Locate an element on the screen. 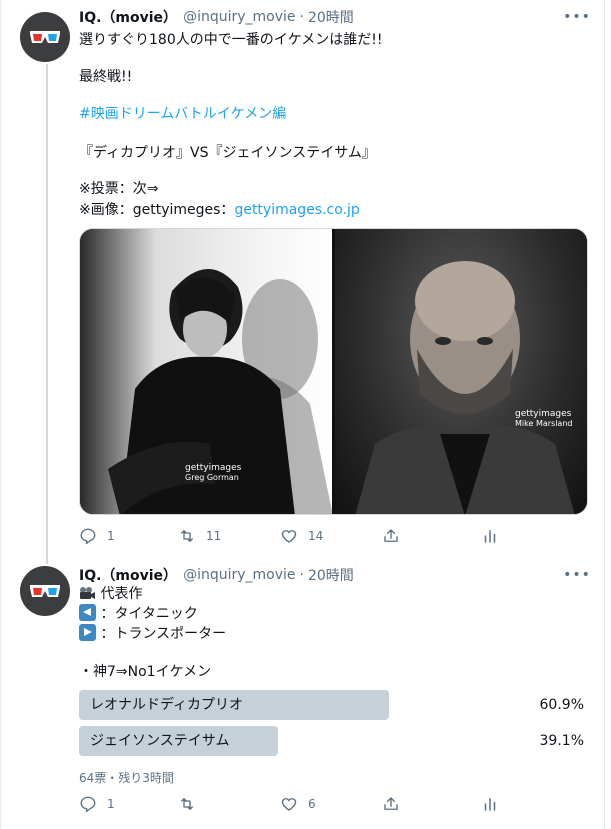 The width and height of the screenshot is (611, 829). tweet-text-line: 『ディカプリオ』VS『ジェイソンステイサム』 is located at coordinates (227, 153).